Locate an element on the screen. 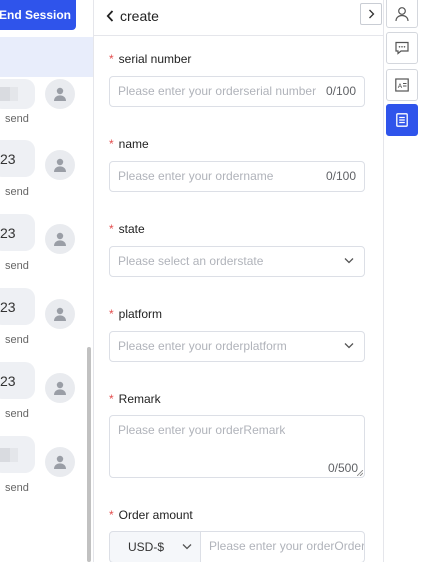 This screenshot has width=430, height=562. chat-bubble-icon is located at coordinates (402, 48).